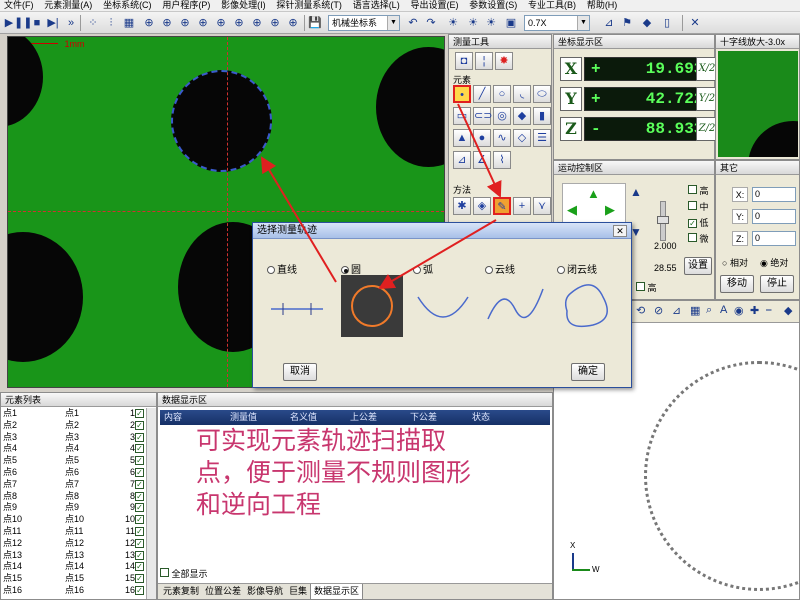  Describe the element at coordinates (640, 310) in the screenshot. I see `undo-icon: ⟲` at that location.